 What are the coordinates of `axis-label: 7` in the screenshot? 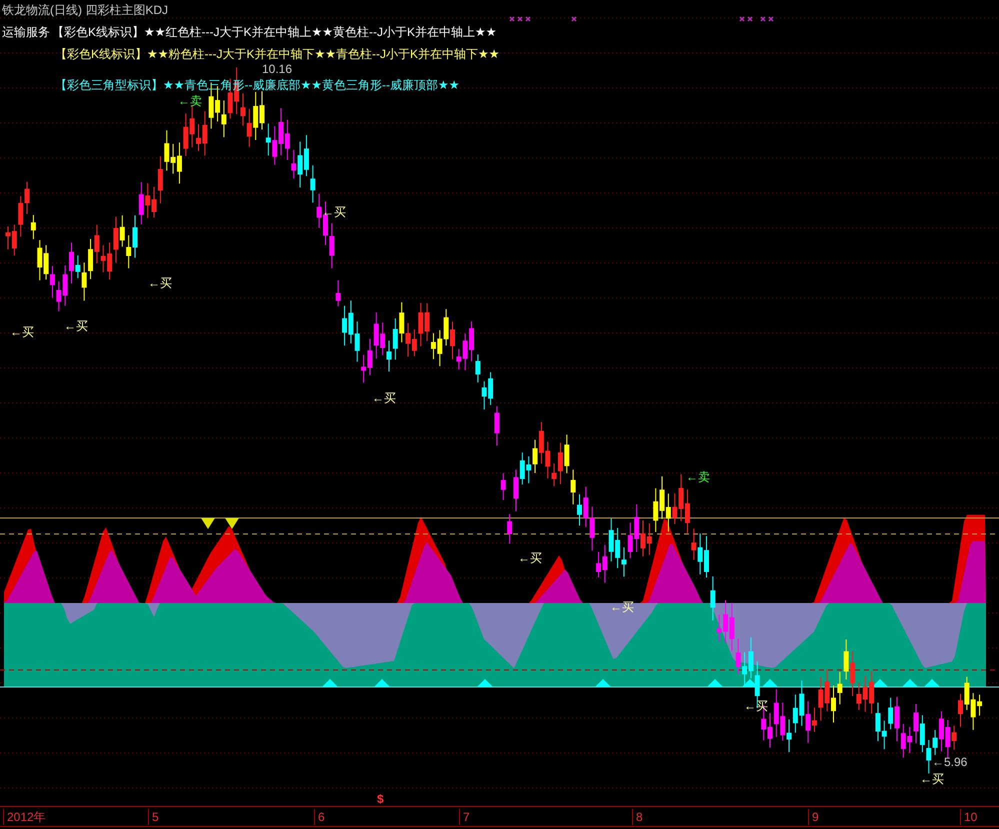 It's located at (464, 817).